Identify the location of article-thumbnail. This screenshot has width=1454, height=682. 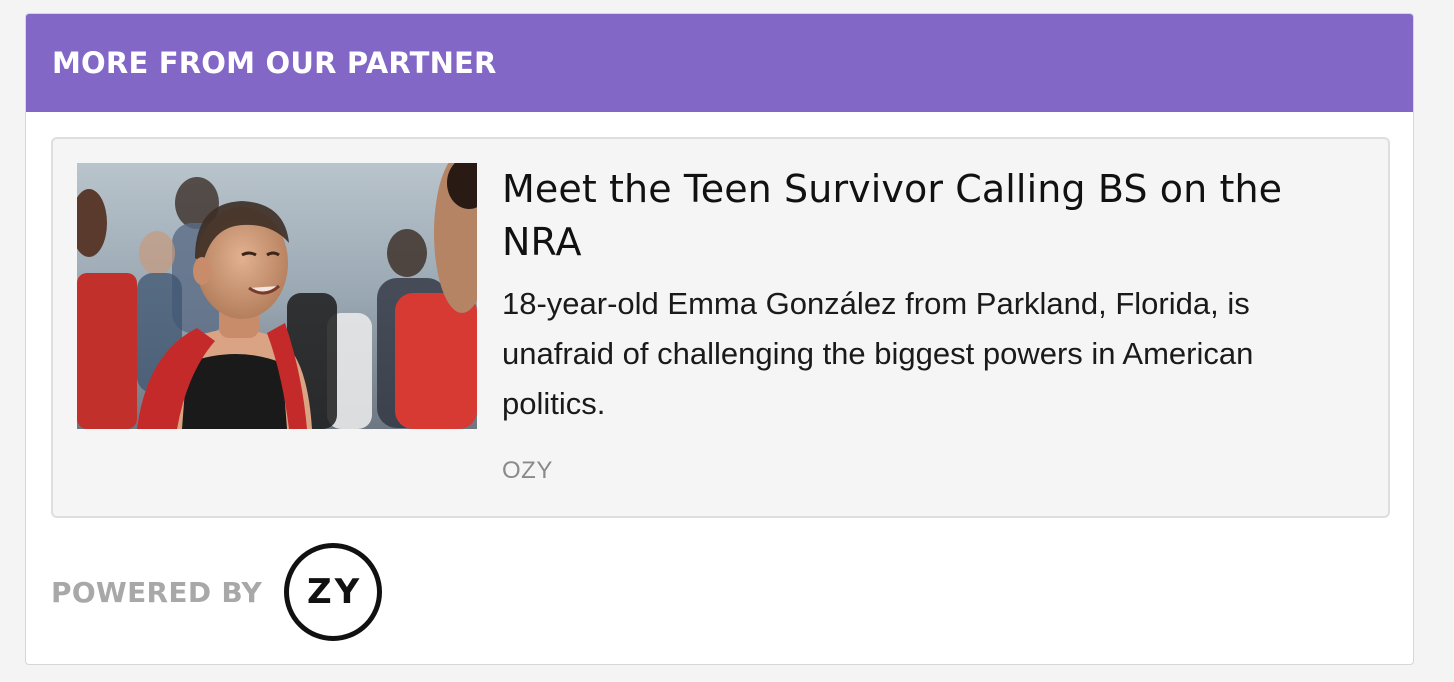
(277, 296).